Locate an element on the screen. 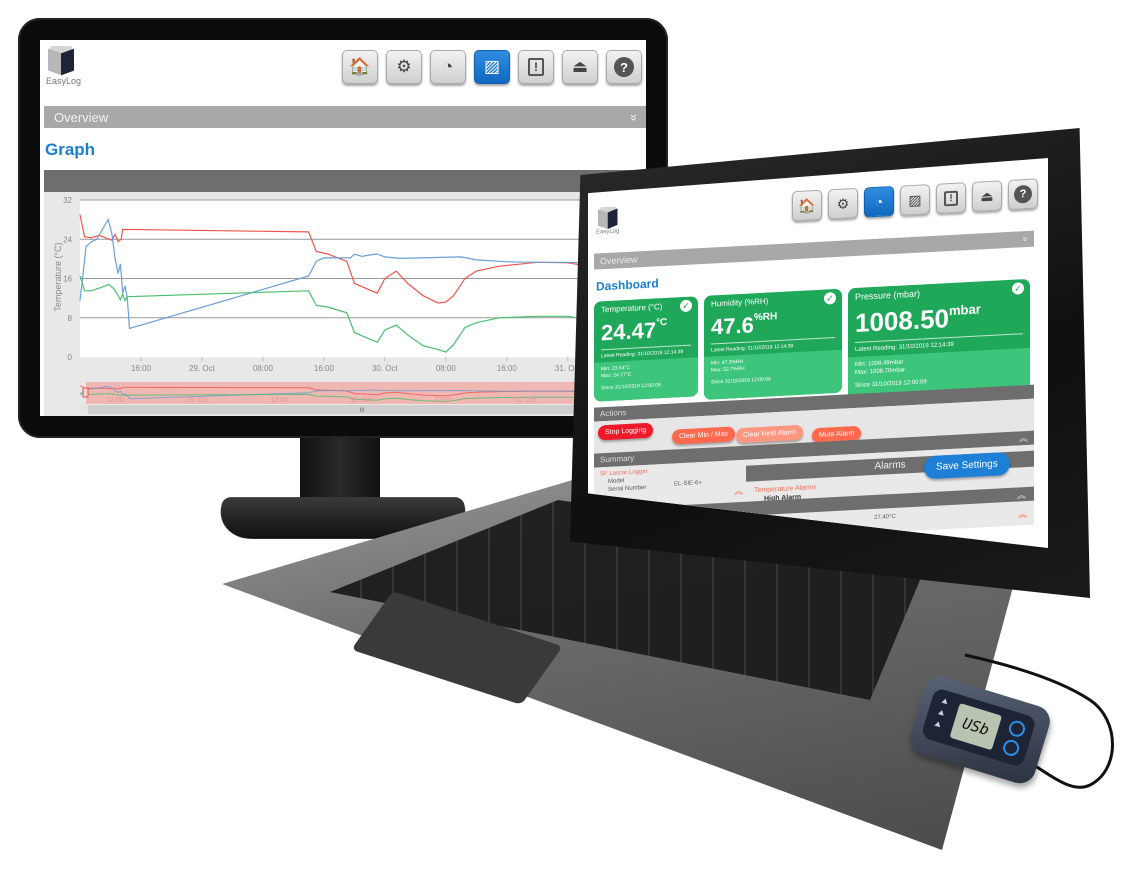  navigator: 12:00 29. Oct 12:00 30. Oct 12:00 31. Oct III is located at coordinates (362, 398).